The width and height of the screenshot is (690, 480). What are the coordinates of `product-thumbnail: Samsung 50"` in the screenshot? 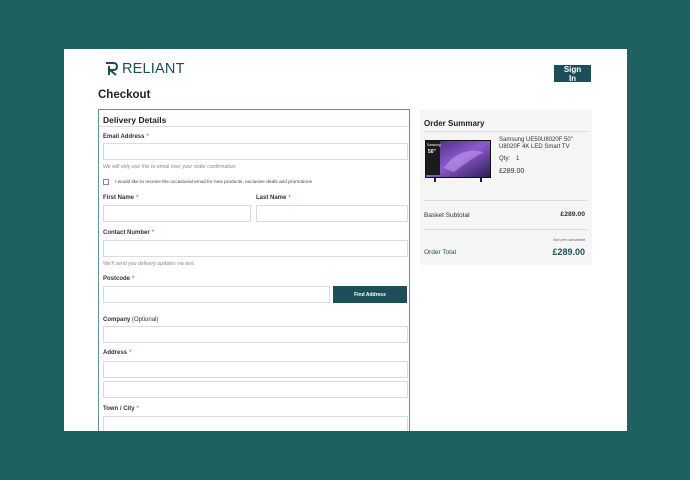 It's located at (458, 161).